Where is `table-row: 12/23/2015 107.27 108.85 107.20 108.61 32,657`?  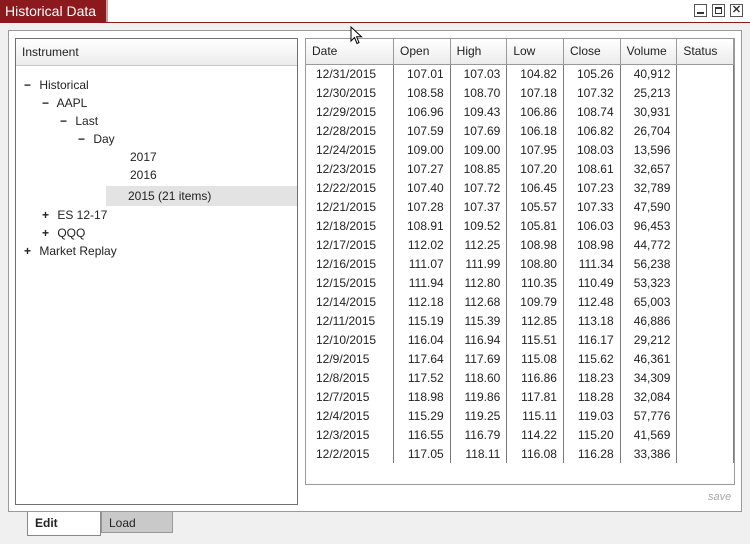 table-row: 12/23/2015 107.27 108.85 107.20 108.61 32,657 is located at coordinates (520, 168).